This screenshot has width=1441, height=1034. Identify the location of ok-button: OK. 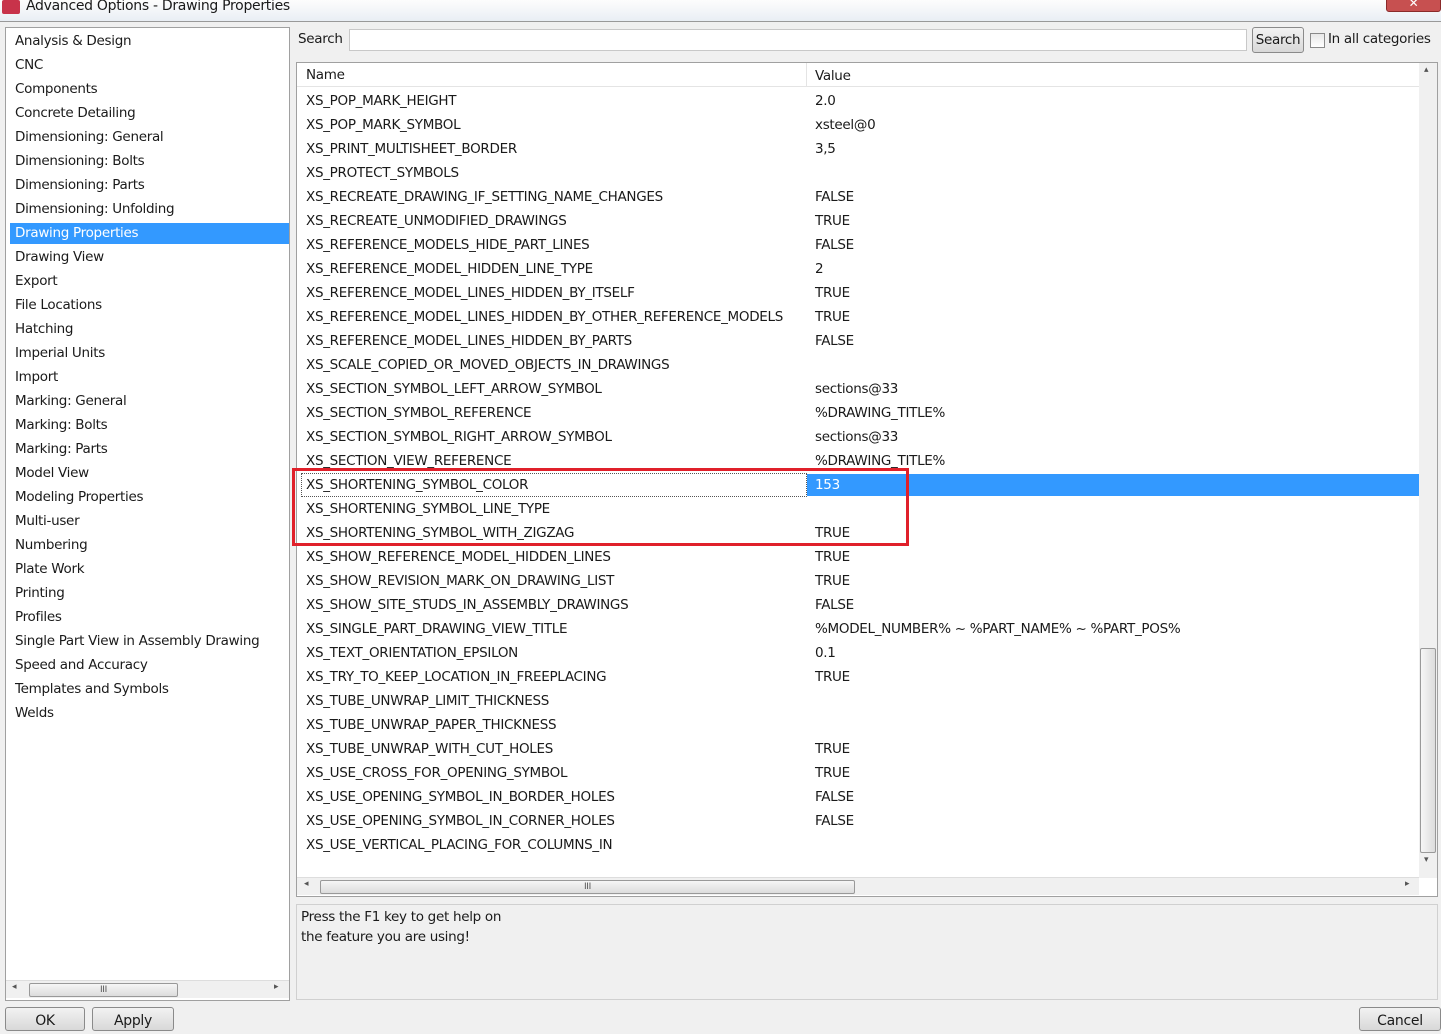
(45, 1019).